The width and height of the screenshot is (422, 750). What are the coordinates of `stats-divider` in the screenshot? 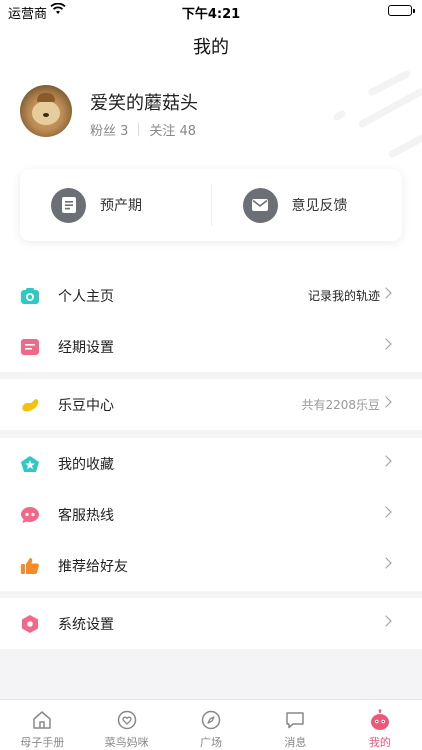 It's located at (139, 129).